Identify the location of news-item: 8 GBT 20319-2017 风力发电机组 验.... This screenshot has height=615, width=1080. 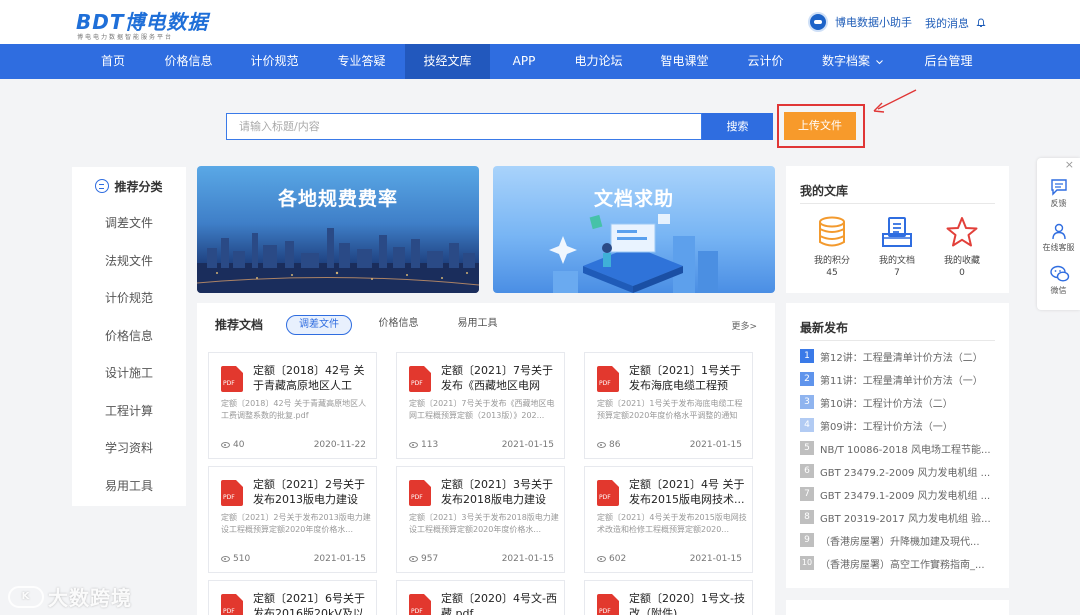
(897, 517).